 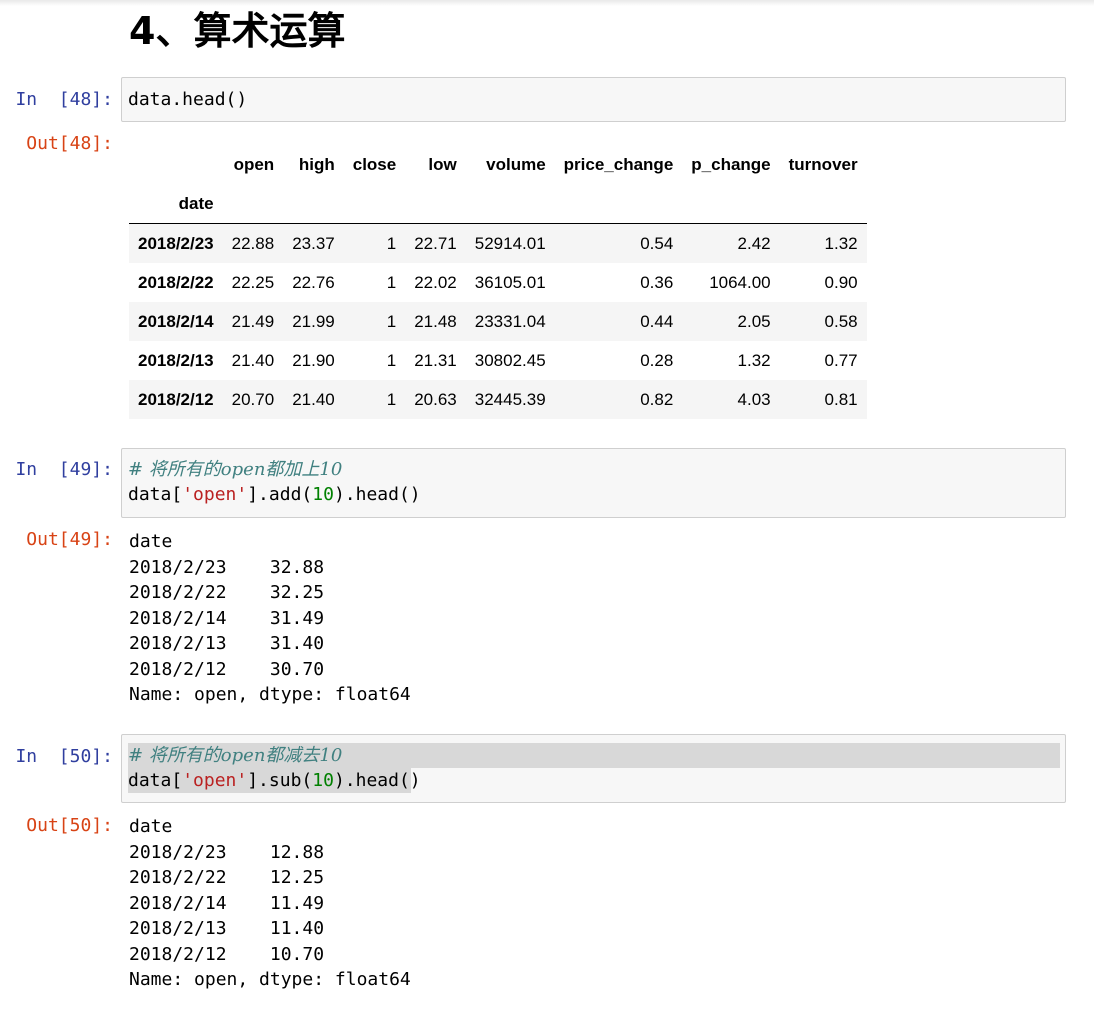 I want to click on row-index: 2018/2/13, so click(x=176, y=360).